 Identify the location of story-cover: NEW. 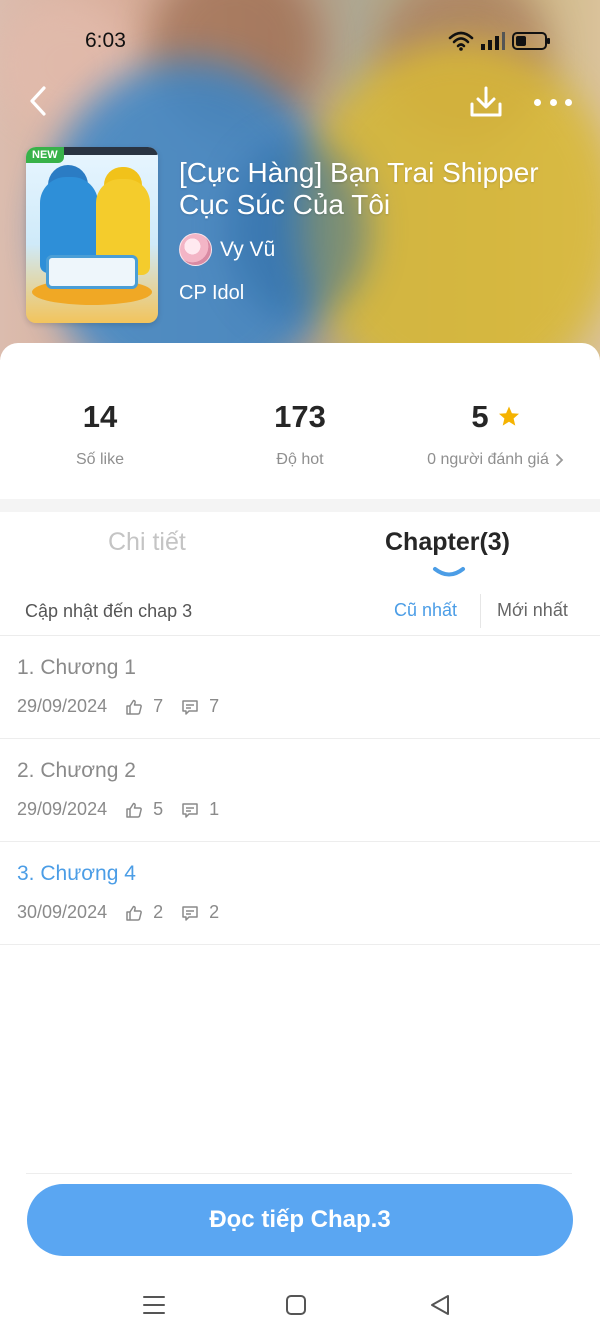
(92, 235).